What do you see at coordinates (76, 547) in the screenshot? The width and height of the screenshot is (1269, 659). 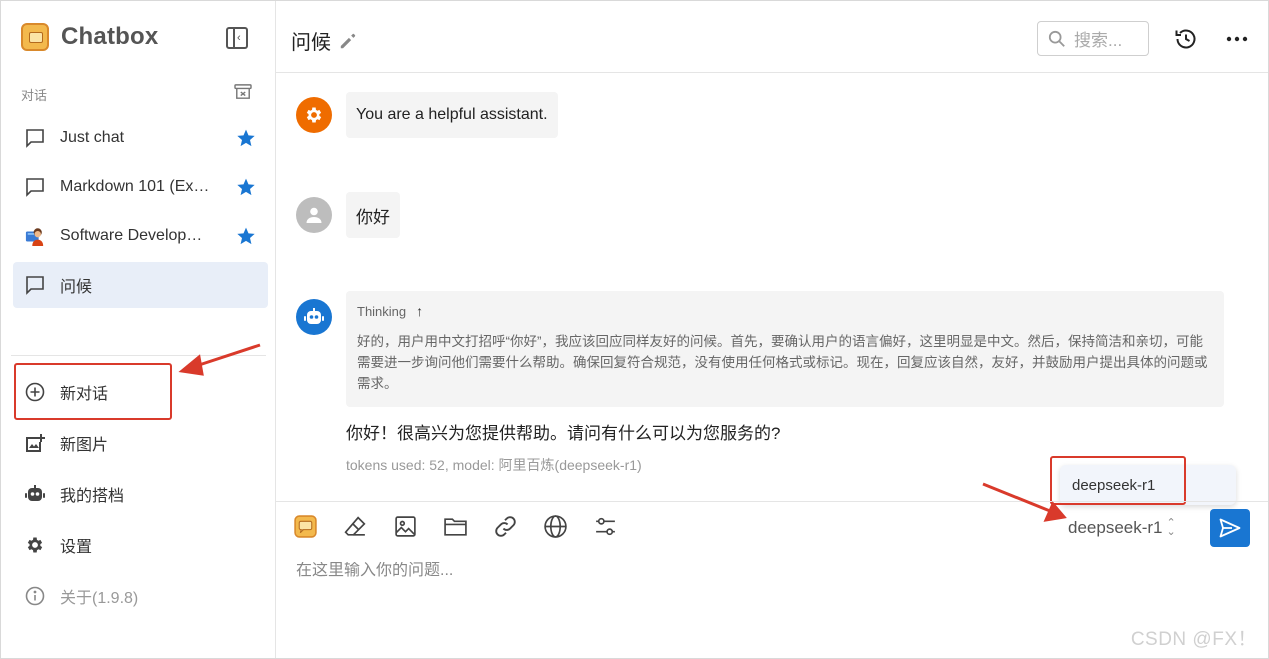 I see `menu-label: 设置` at bounding box center [76, 547].